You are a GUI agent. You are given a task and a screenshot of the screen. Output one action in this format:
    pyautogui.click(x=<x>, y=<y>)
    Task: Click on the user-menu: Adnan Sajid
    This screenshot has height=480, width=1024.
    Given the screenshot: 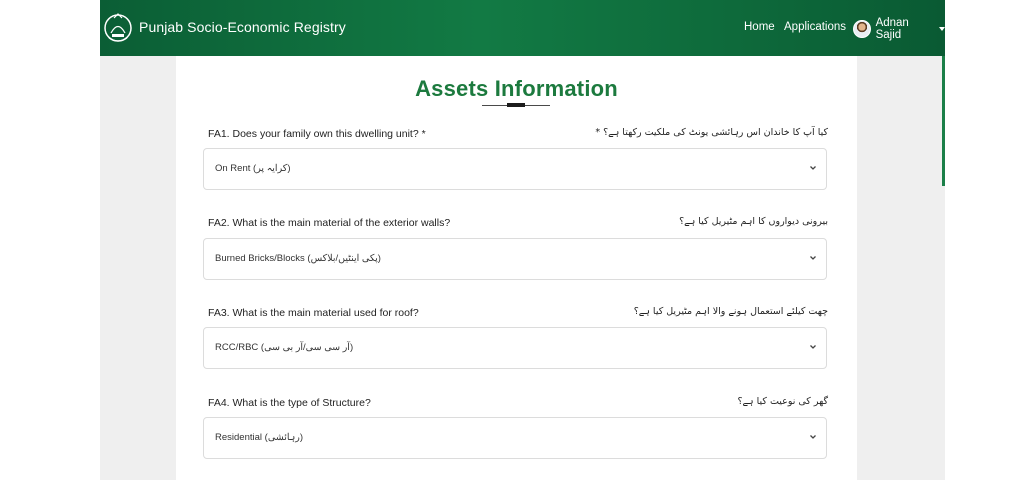 What is the action you would take?
    pyautogui.click(x=899, y=29)
    